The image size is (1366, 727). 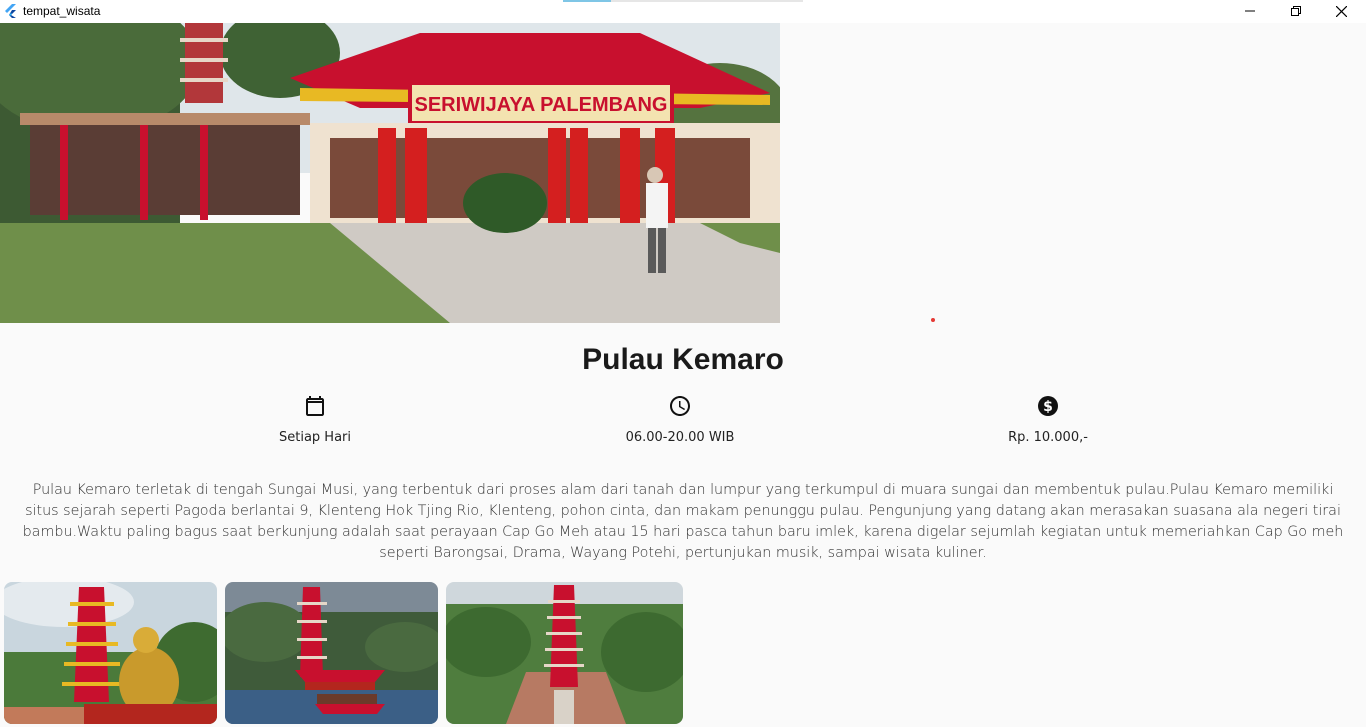 What do you see at coordinates (680, 437) in the screenshot?
I see `info-hours-label: 06.00-20.00 WIB` at bounding box center [680, 437].